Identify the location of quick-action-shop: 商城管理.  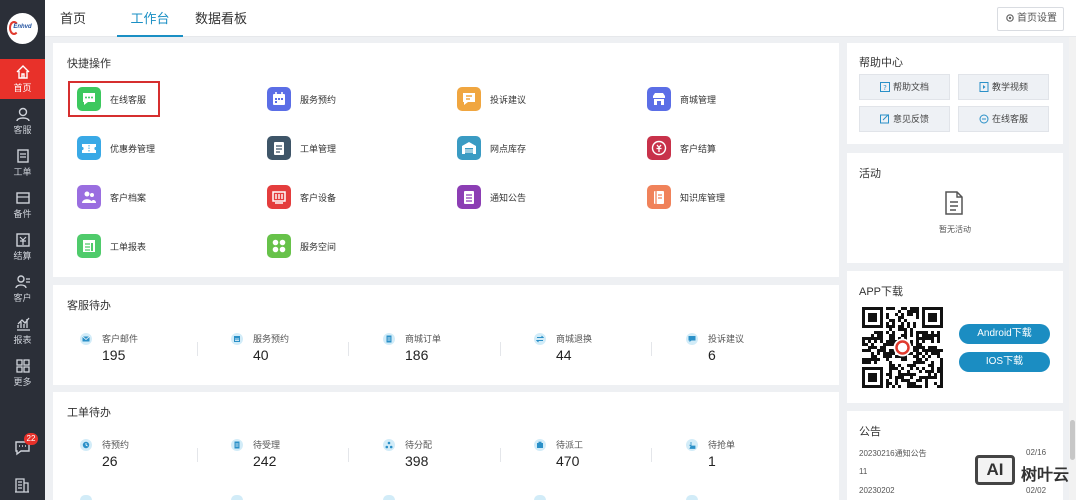
(713, 99).